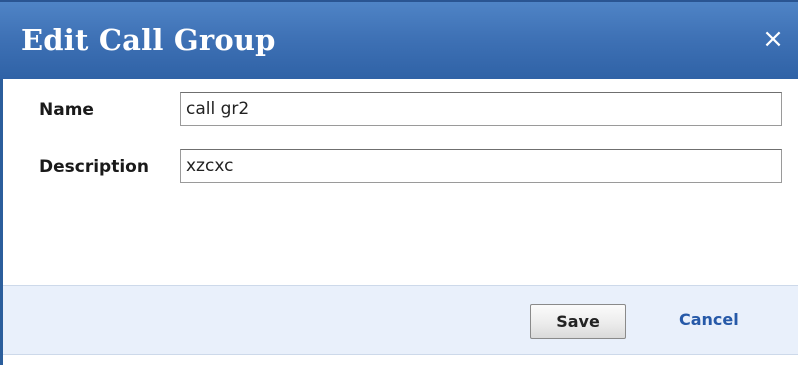  Describe the element at coordinates (94, 167) in the screenshot. I see `description-label: Description` at that location.